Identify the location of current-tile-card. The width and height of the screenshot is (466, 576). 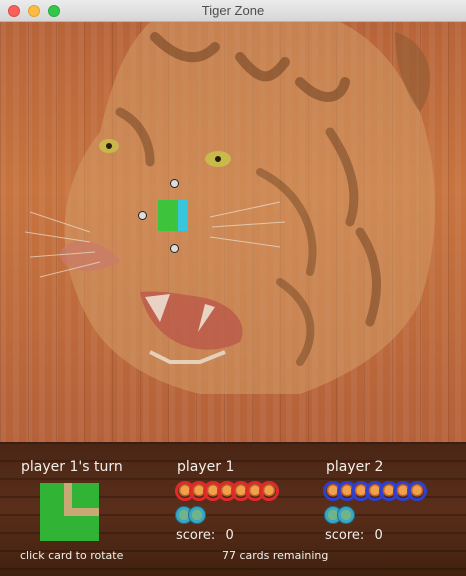
(69, 512).